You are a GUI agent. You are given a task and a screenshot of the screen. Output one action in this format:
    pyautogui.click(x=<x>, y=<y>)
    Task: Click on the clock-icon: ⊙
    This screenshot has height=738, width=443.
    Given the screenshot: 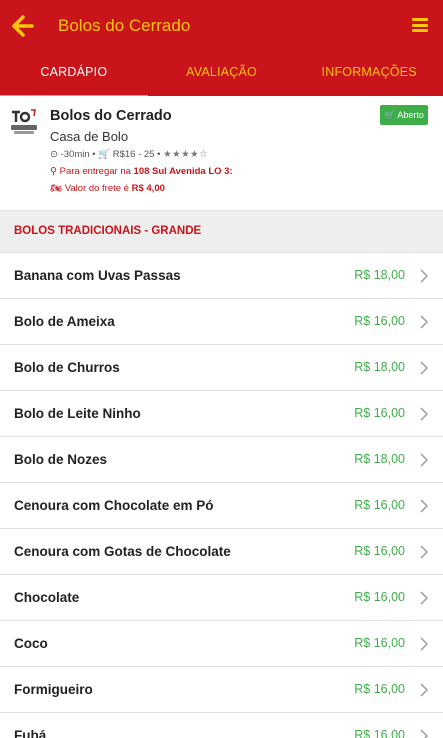 What is the action you would take?
    pyautogui.click(x=54, y=154)
    